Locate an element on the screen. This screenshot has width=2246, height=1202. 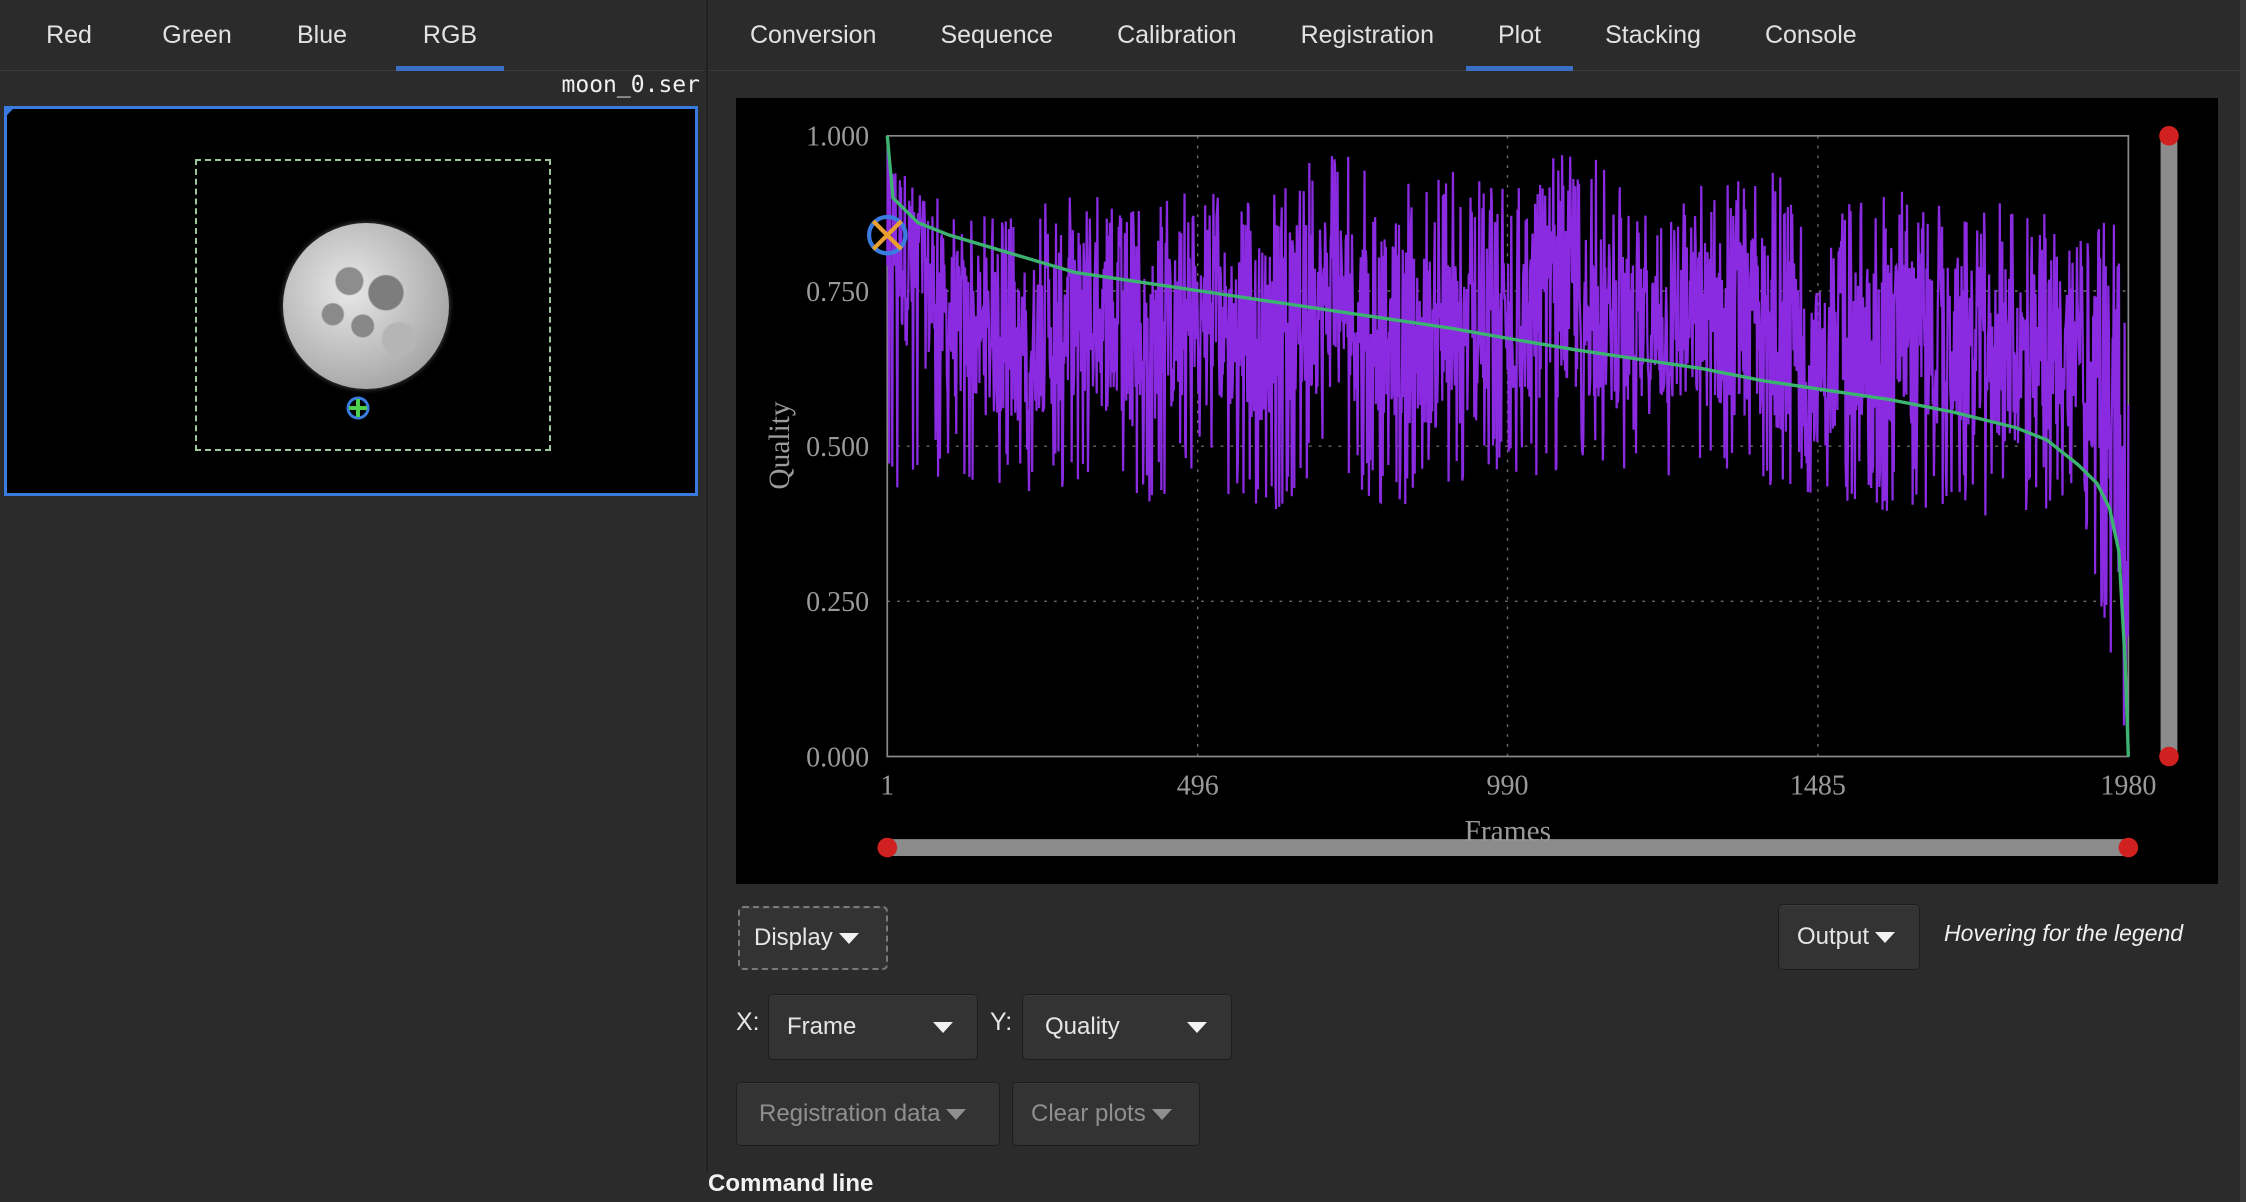
tab-rgb: RGB is located at coordinates (450, 35).